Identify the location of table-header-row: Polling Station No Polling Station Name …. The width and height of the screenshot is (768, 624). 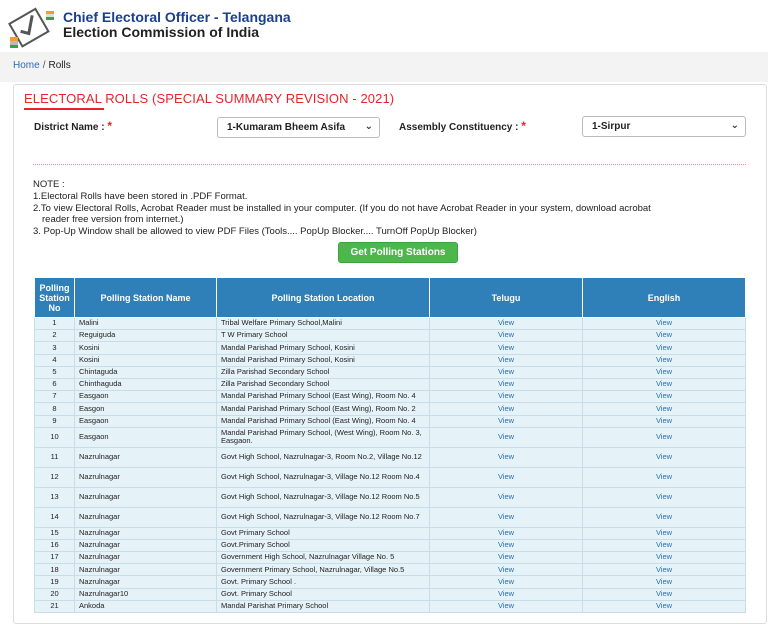
(390, 297).